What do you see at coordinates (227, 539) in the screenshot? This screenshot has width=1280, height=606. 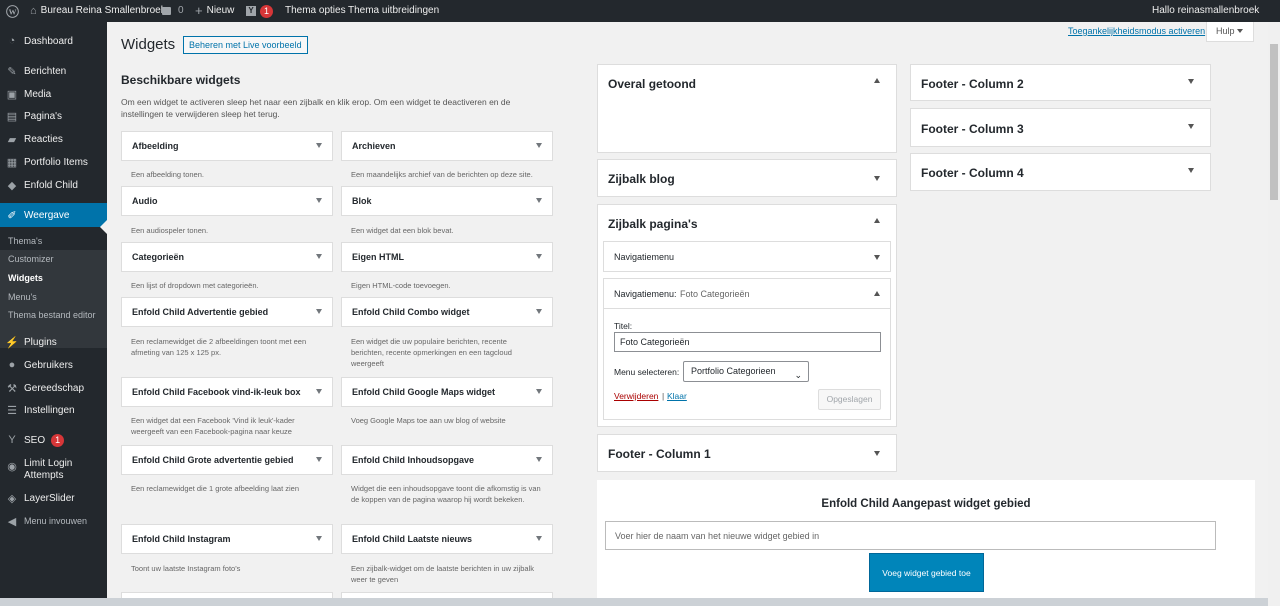 I see `widget-instagram: Enfold Child Instagram` at bounding box center [227, 539].